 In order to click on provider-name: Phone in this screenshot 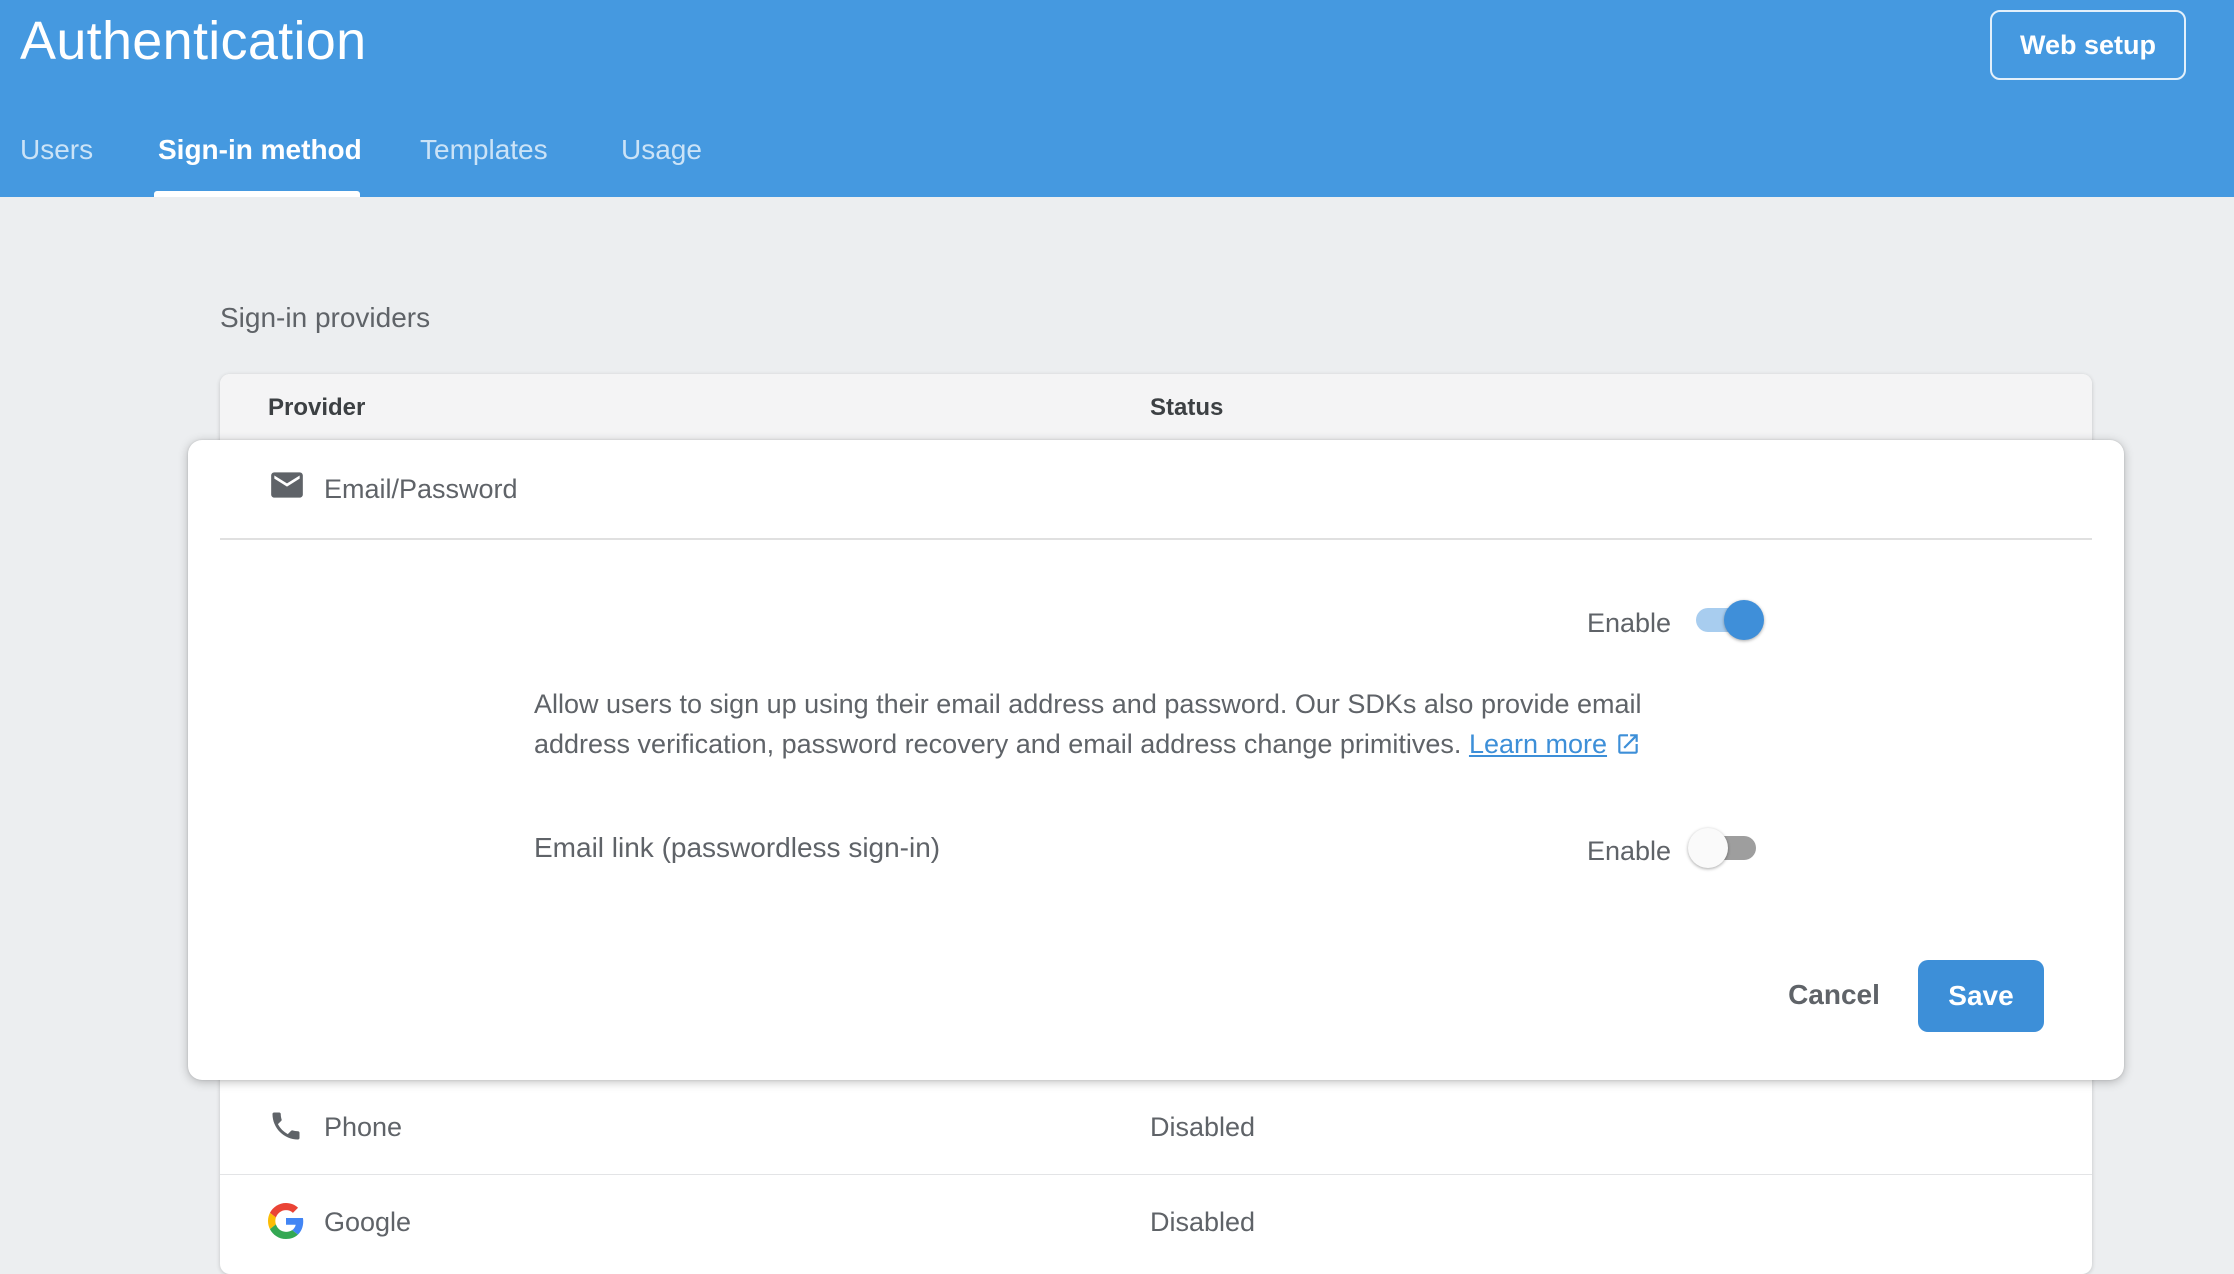, I will do `click(363, 1127)`.